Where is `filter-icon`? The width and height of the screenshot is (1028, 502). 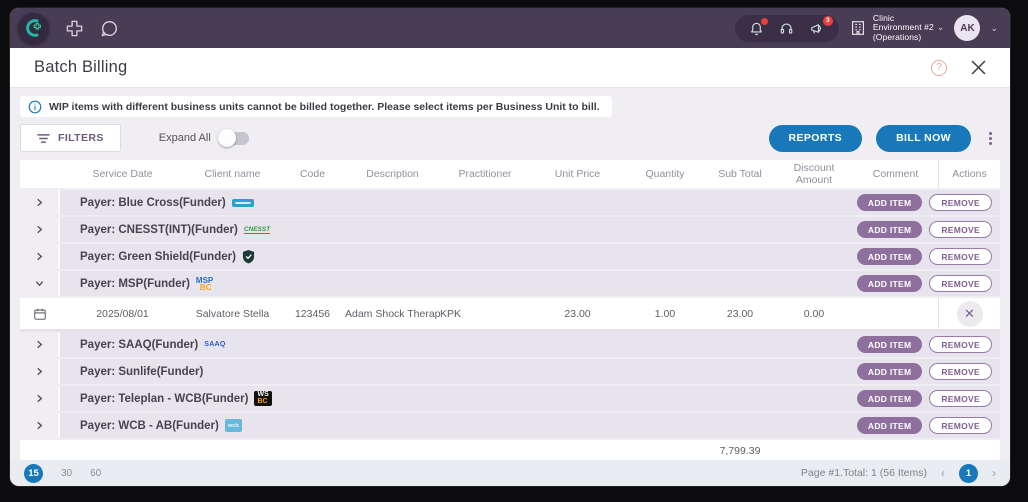
filter-icon is located at coordinates (43, 138).